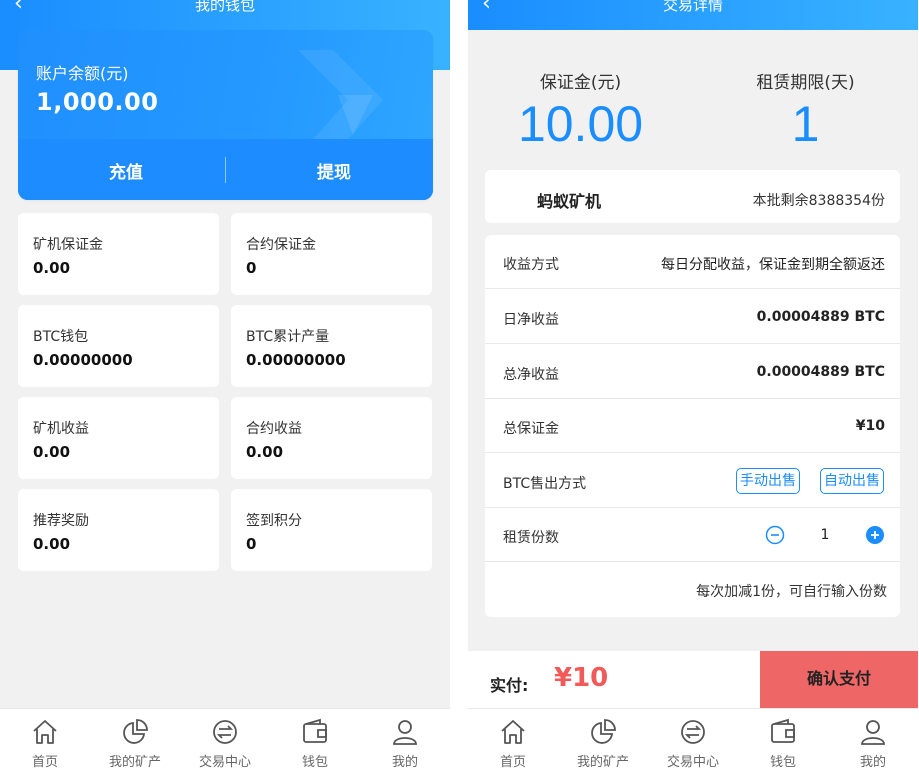 The width and height of the screenshot is (919, 781). Describe the element at coordinates (323, 97) in the screenshot. I see `decorative-arrow-icon` at that location.